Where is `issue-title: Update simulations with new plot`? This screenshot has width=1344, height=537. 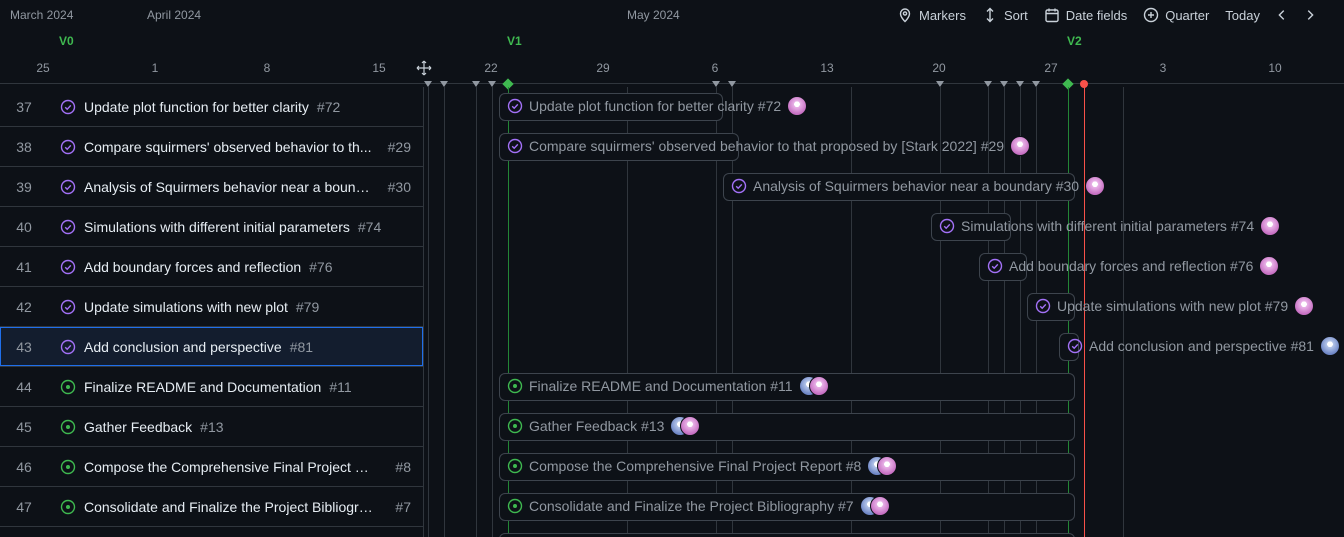 issue-title: Update simulations with new plot is located at coordinates (186, 307).